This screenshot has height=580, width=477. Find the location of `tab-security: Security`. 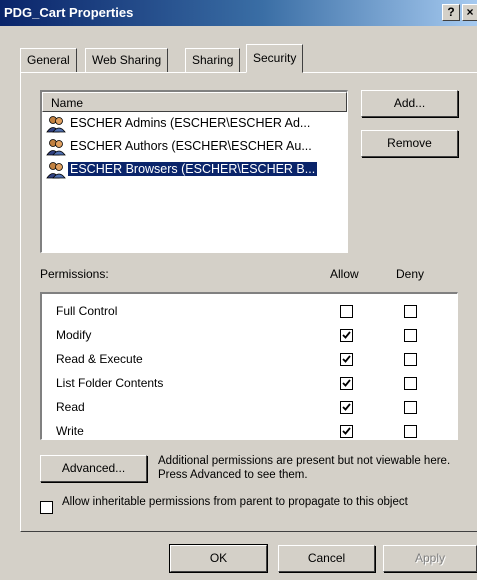

tab-security: Security is located at coordinates (275, 58).